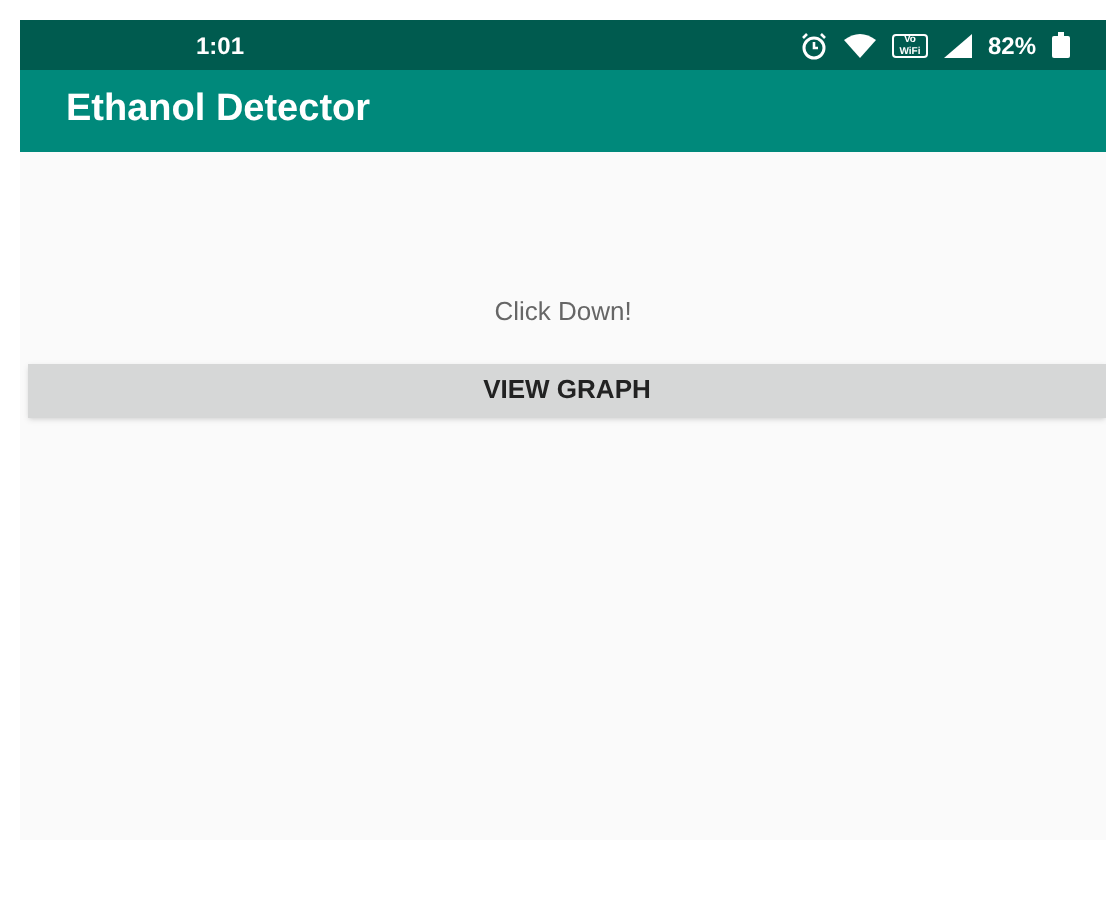  I want to click on battery-icon, so click(1061, 45).